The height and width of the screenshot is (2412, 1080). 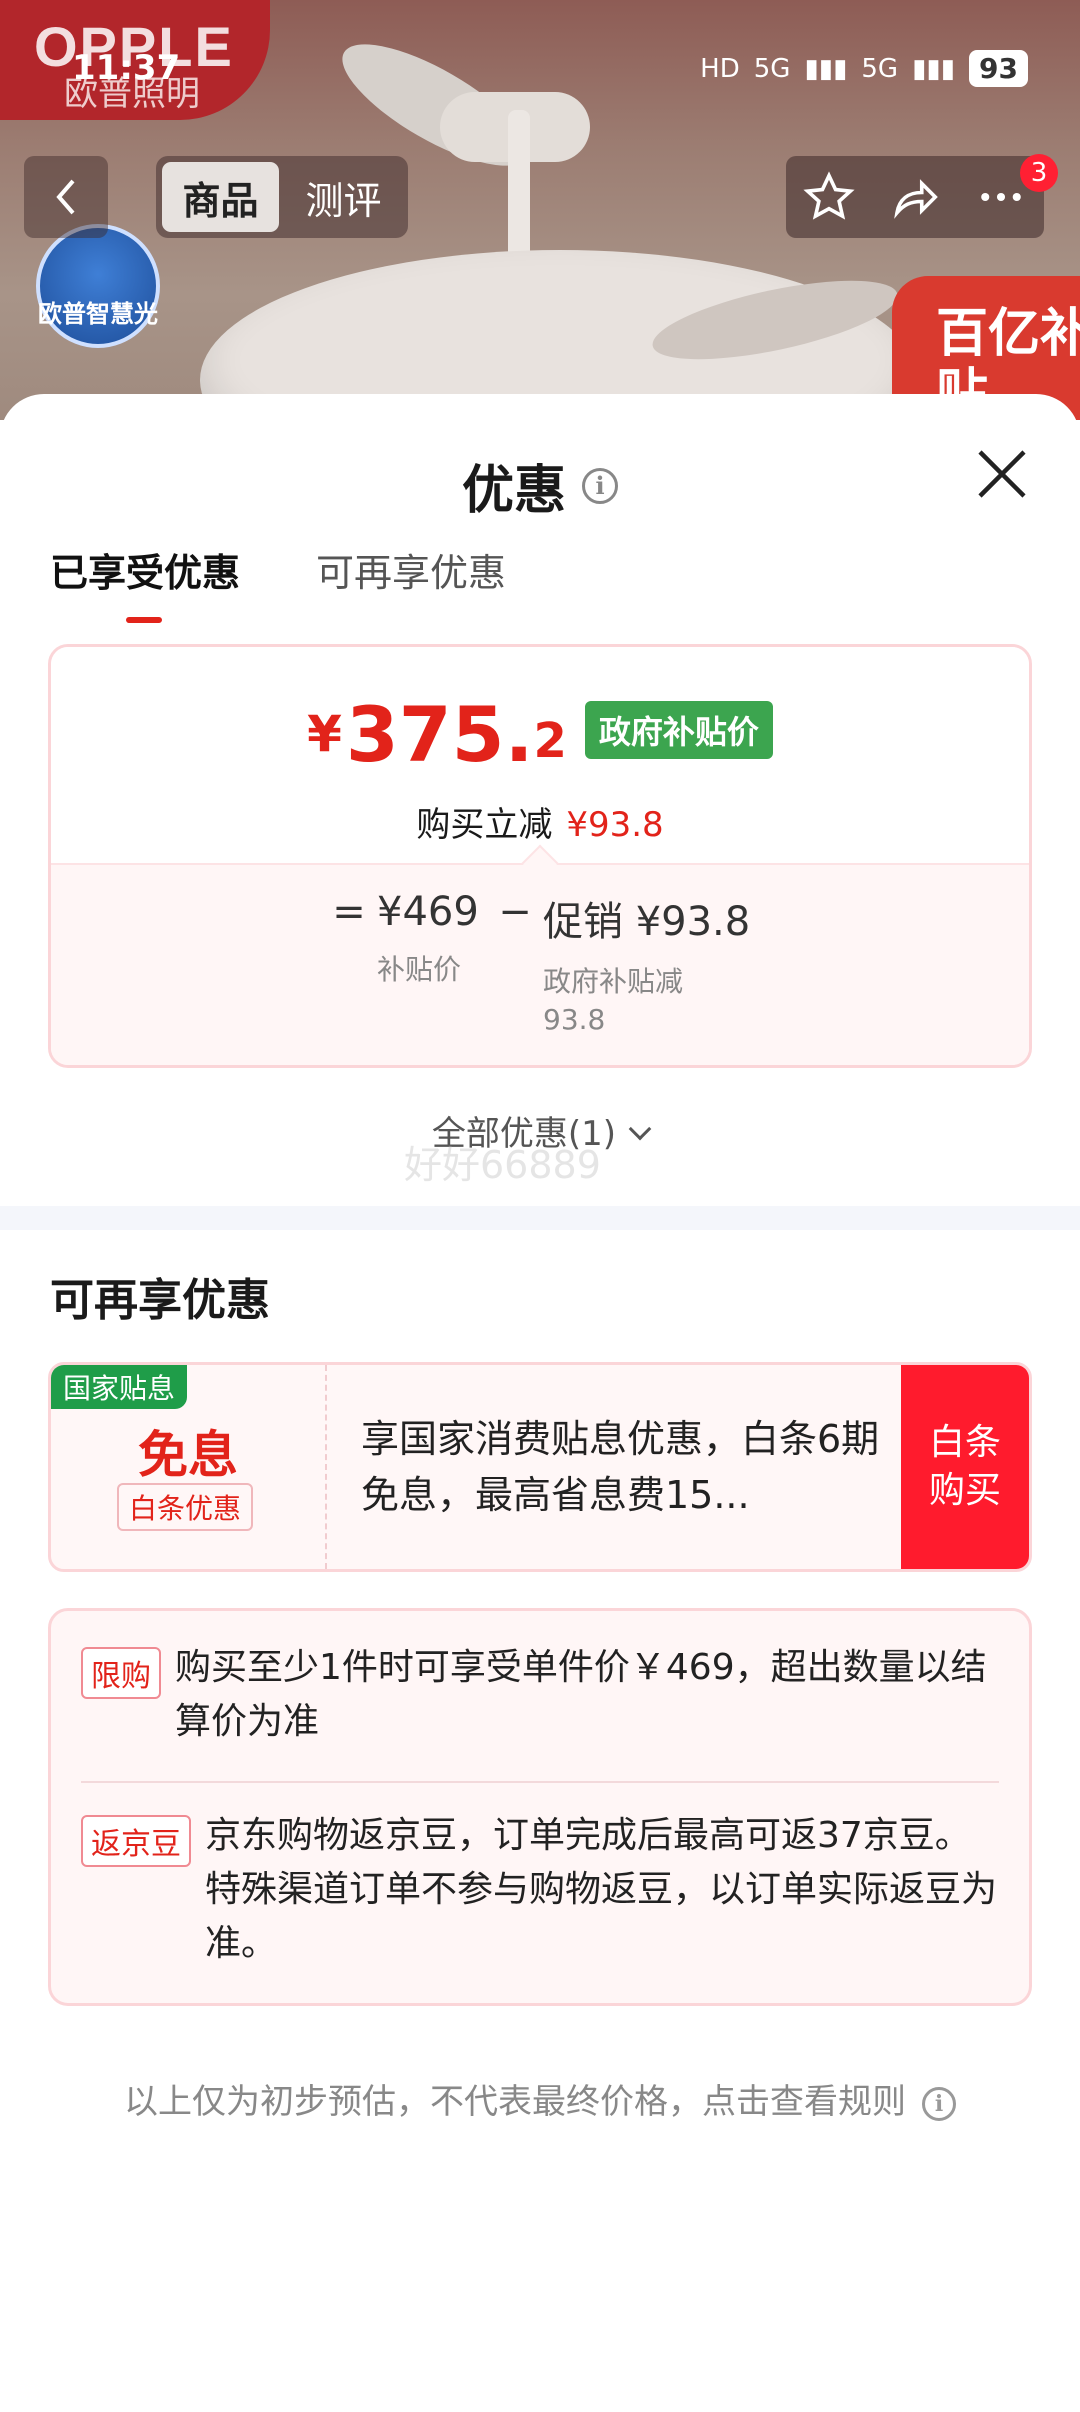 What do you see at coordinates (98, 286) in the screenshot?
I see `brand-badge-icon: 欧普智慧光` at bounding box center [98, 286].